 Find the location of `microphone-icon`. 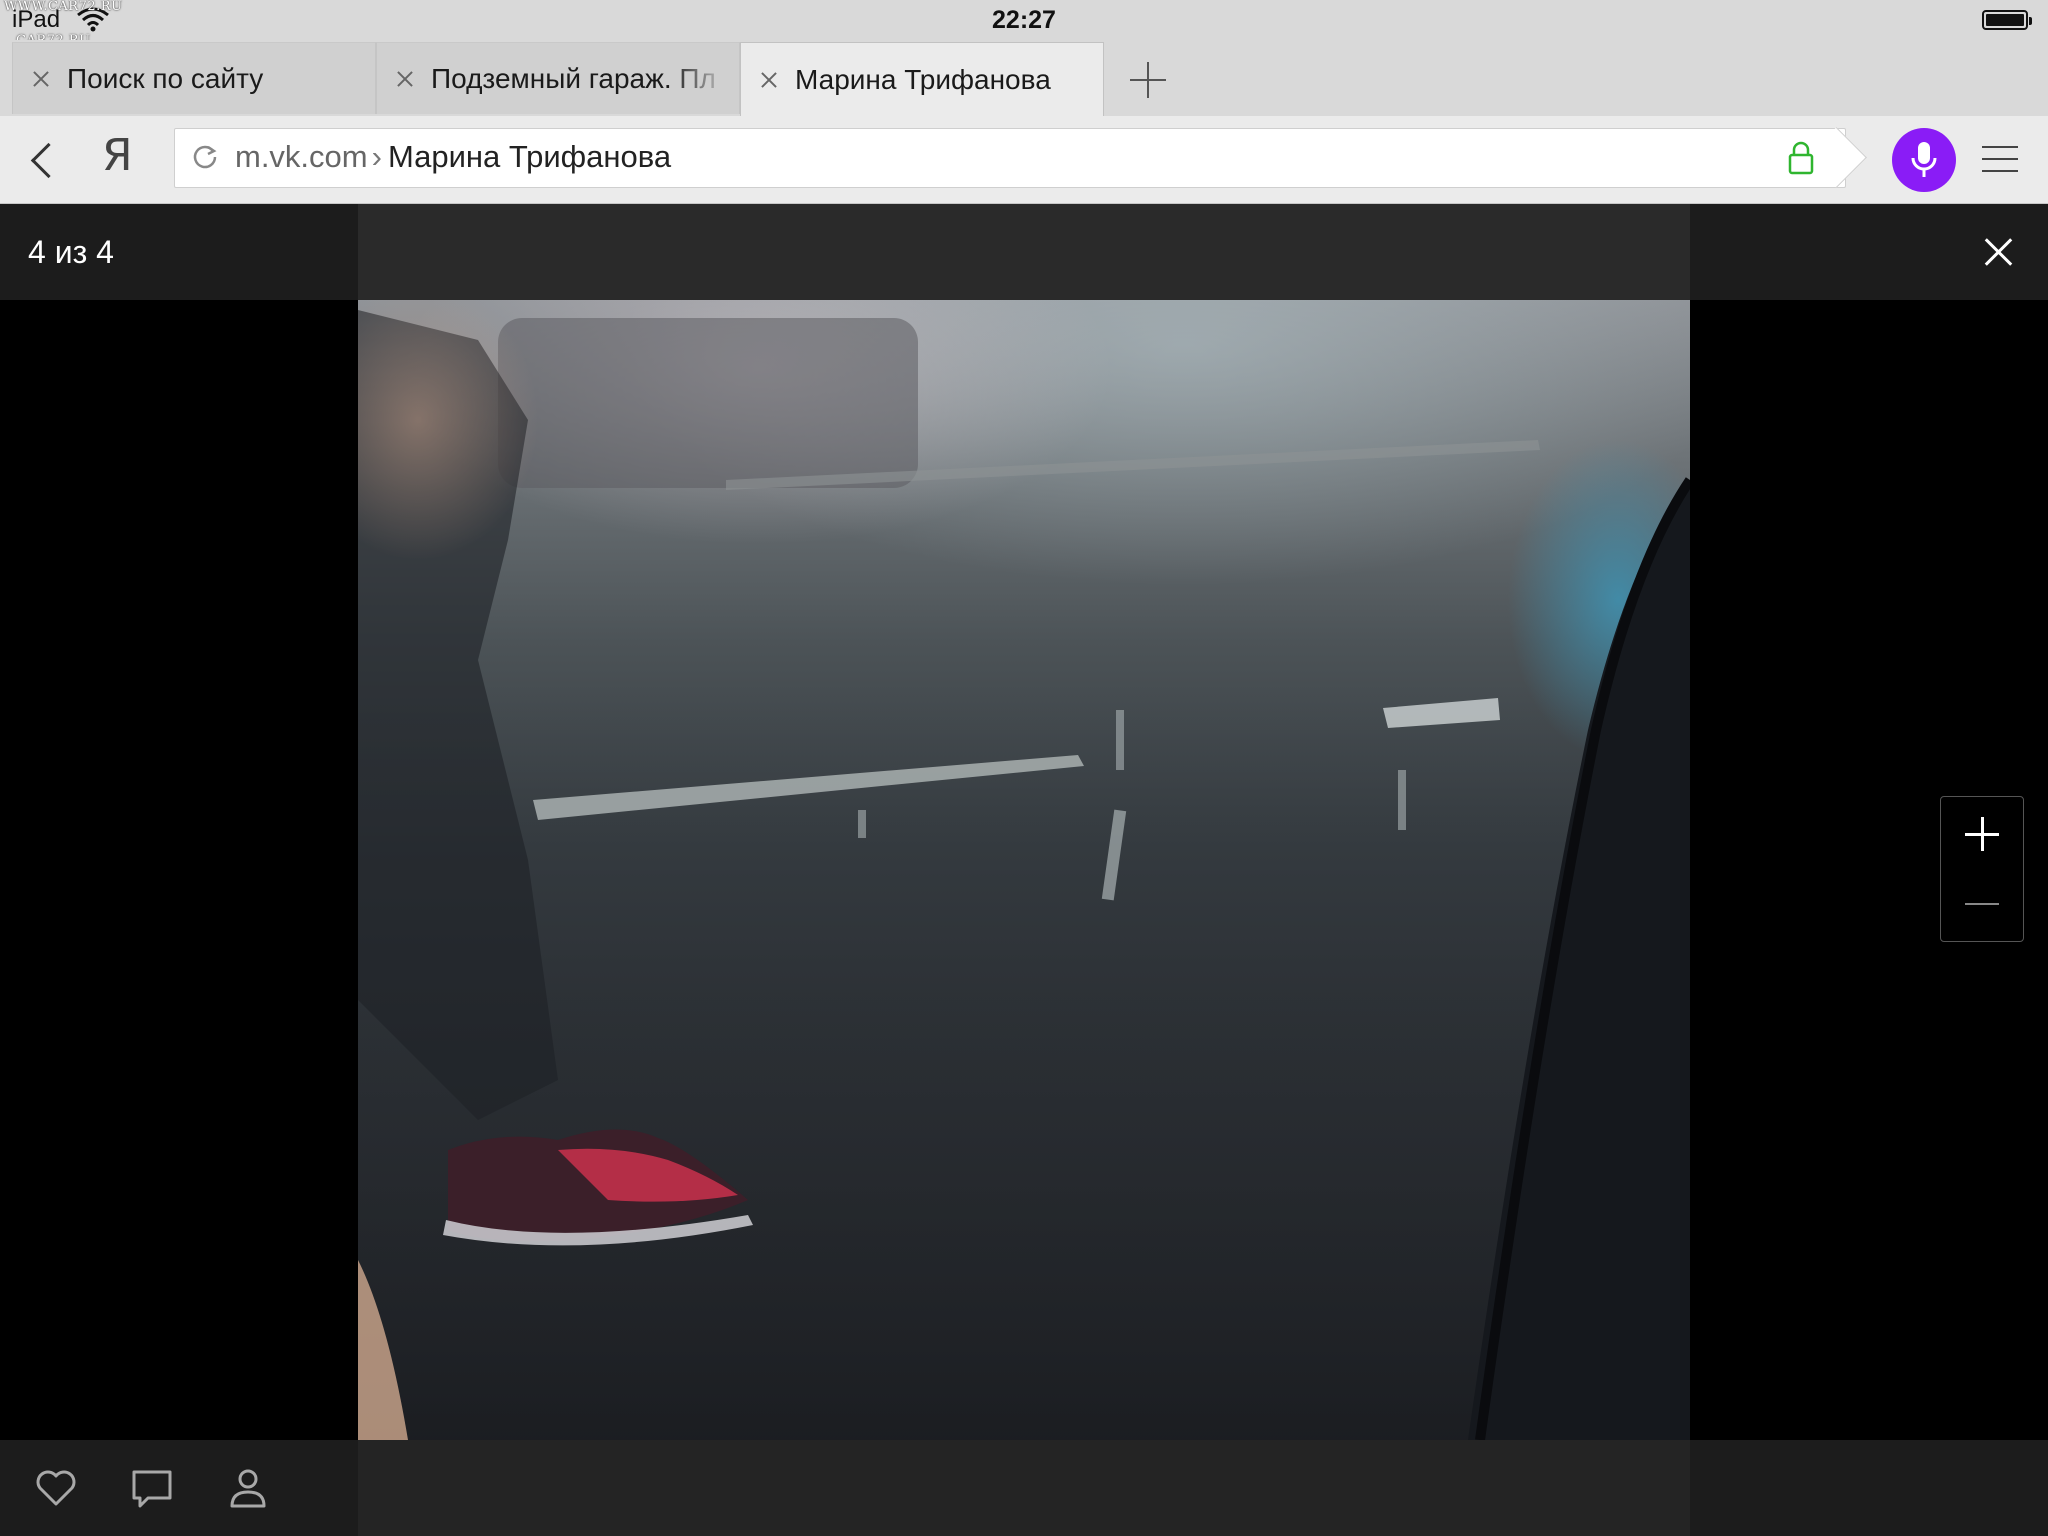

microphone-icon is located at coordinates (1924, 159).